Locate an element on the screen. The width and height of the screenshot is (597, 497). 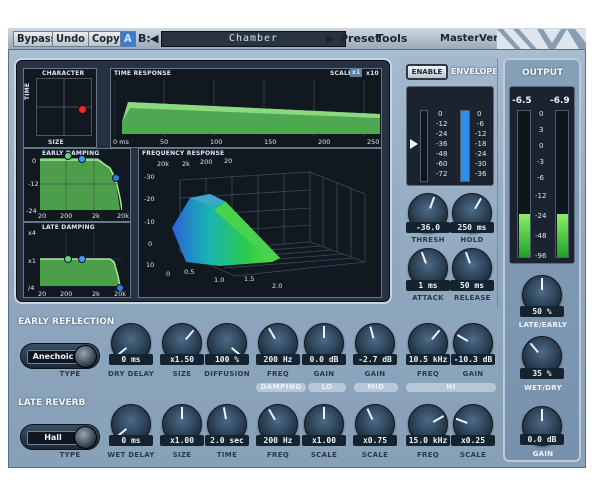
next-preset-icon: ▶ is located at coordinates (332, 39).